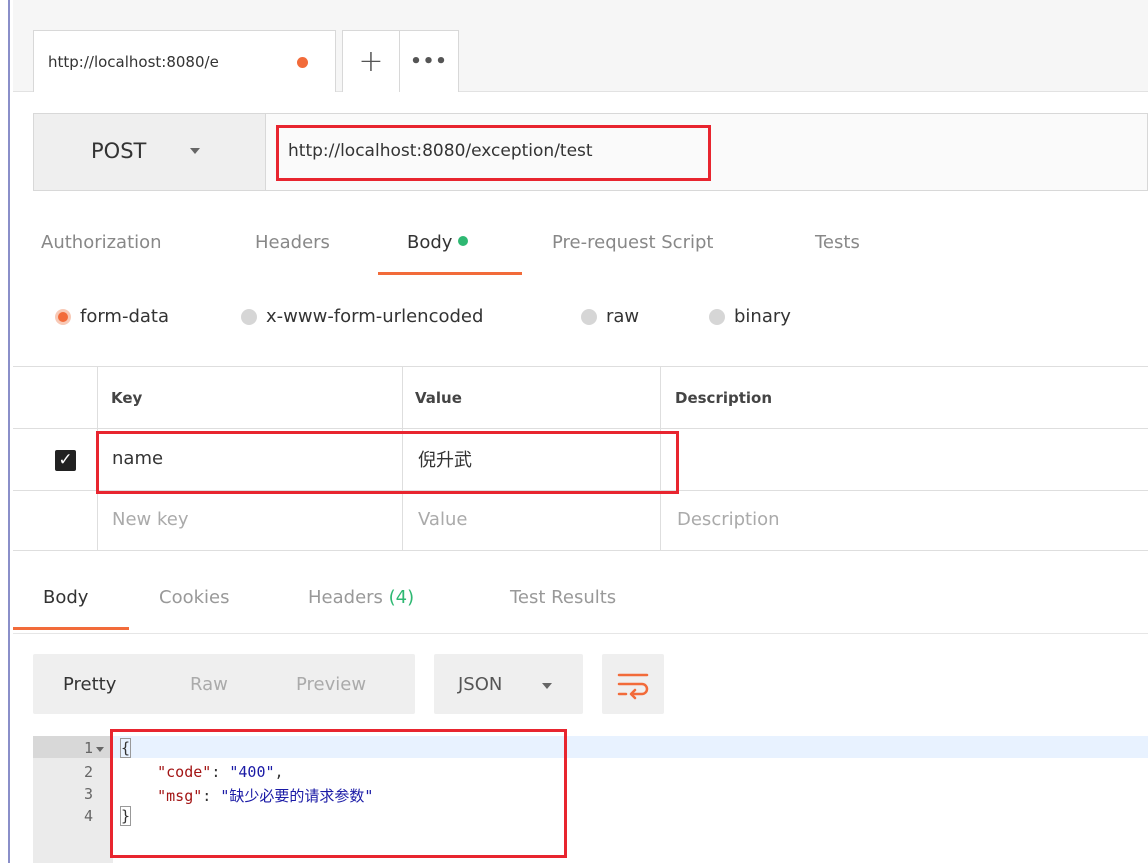 The image size is (1148, 863). I want to click on fold-caret-icon, so click(100, 749).